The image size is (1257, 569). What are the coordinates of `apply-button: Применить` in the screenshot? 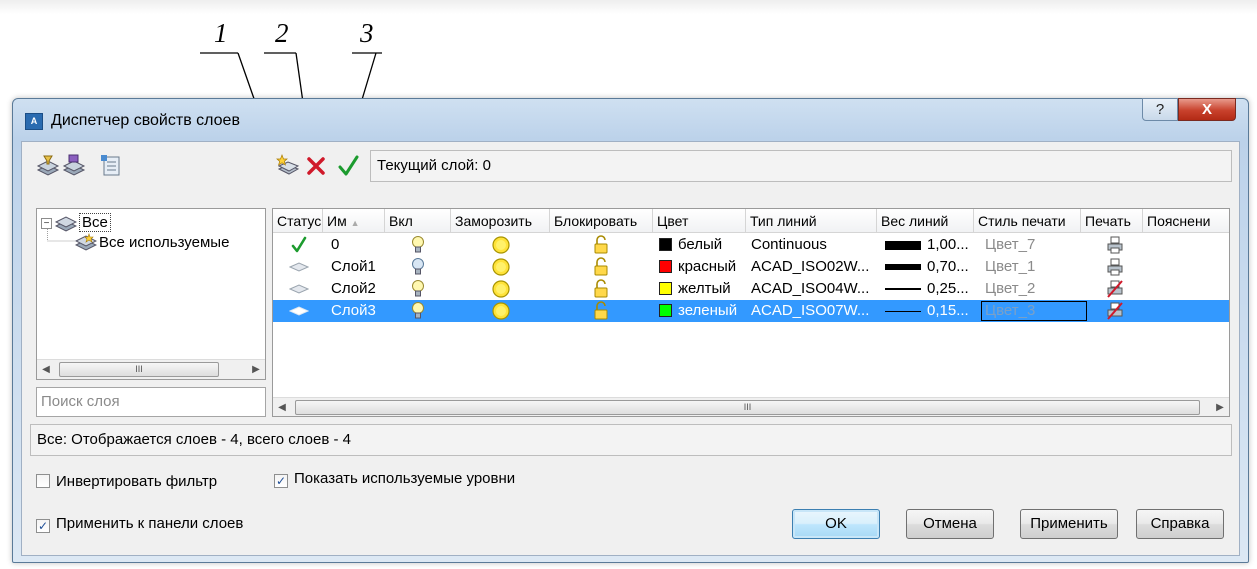 It's located at (1069, 524).